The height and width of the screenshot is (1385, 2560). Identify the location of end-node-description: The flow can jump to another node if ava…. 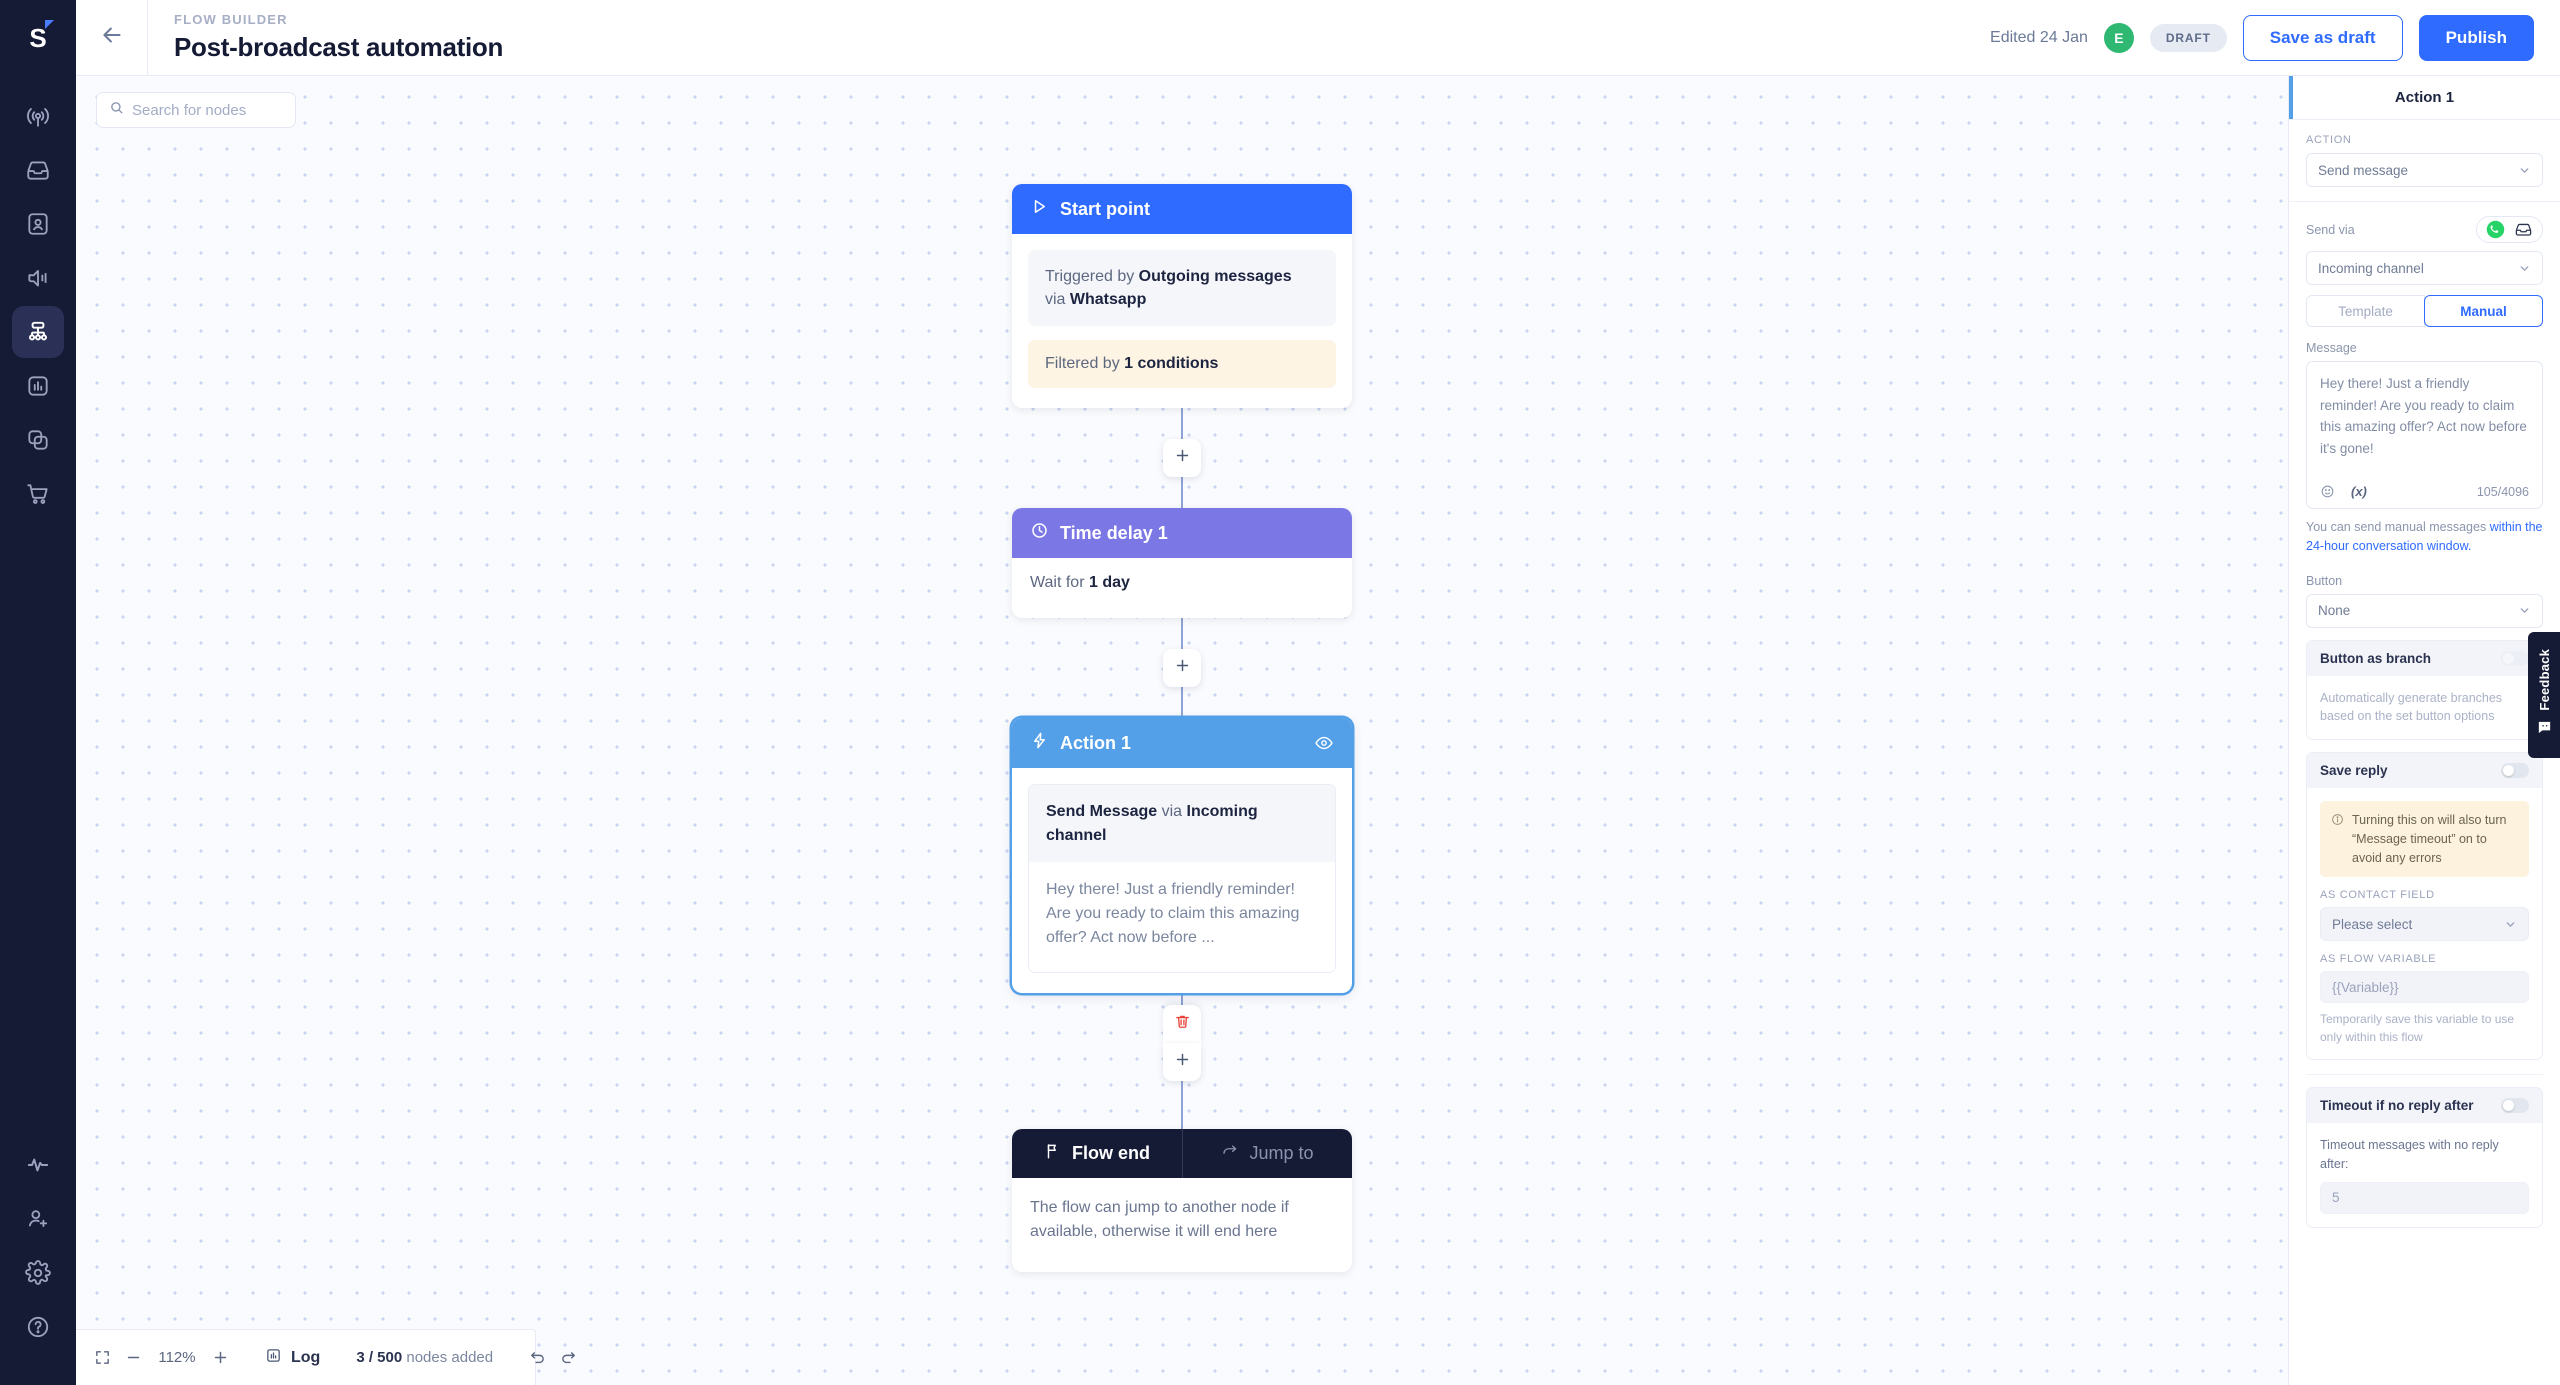
(1159, 1219).